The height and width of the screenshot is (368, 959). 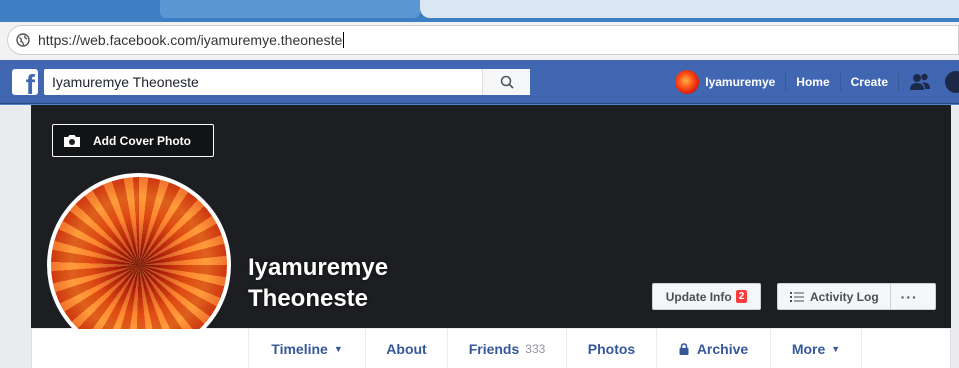 I want to click on activity-log-label: Activity Log, so click(x=844, y=296).